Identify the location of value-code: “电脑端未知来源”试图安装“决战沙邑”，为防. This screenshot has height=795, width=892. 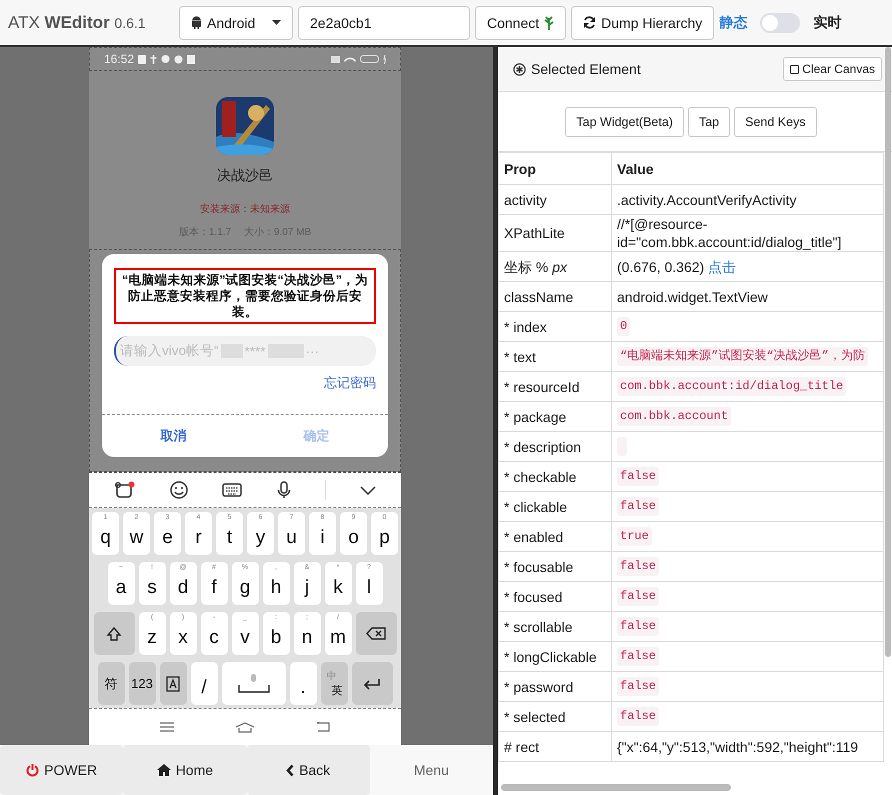
(742, 356).